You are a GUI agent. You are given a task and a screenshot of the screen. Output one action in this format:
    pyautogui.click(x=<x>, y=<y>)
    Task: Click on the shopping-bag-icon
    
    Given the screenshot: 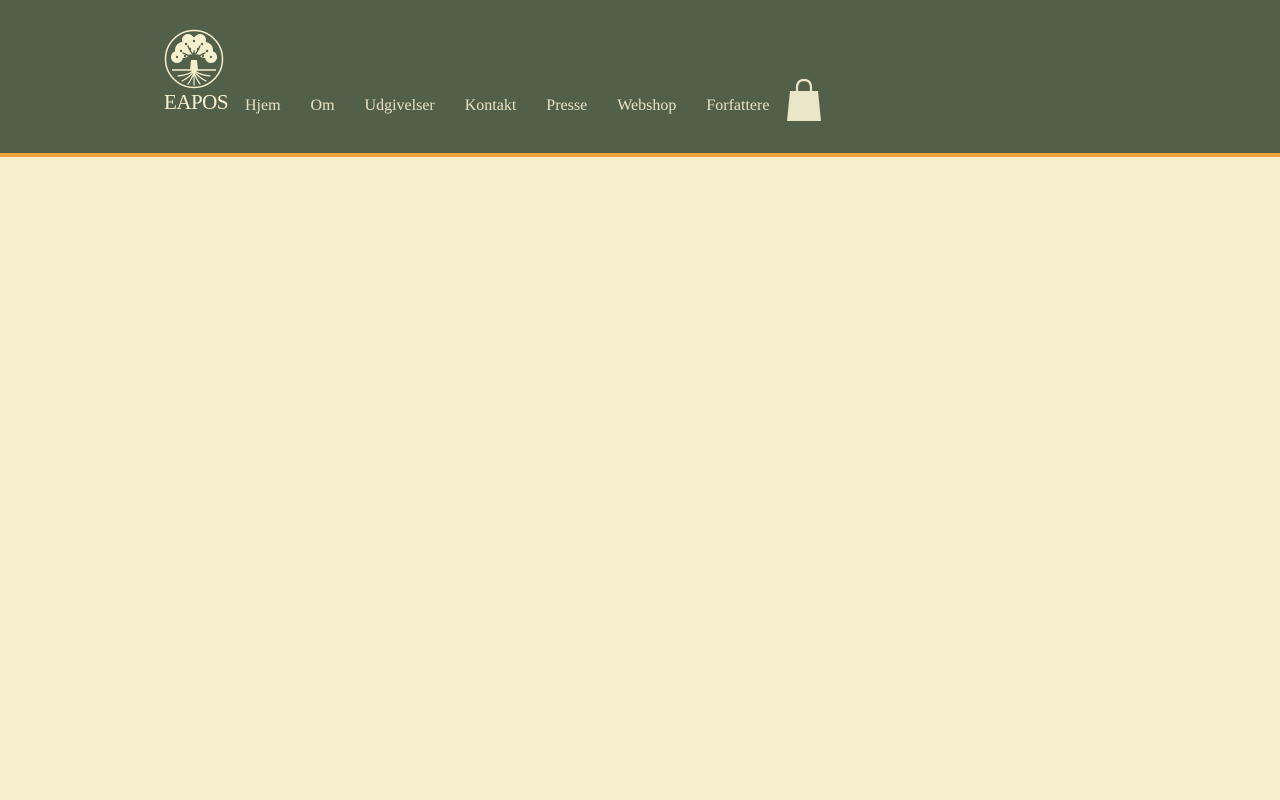 What is the action you would take?
    pyautogui.click(x=804, y=99)
    